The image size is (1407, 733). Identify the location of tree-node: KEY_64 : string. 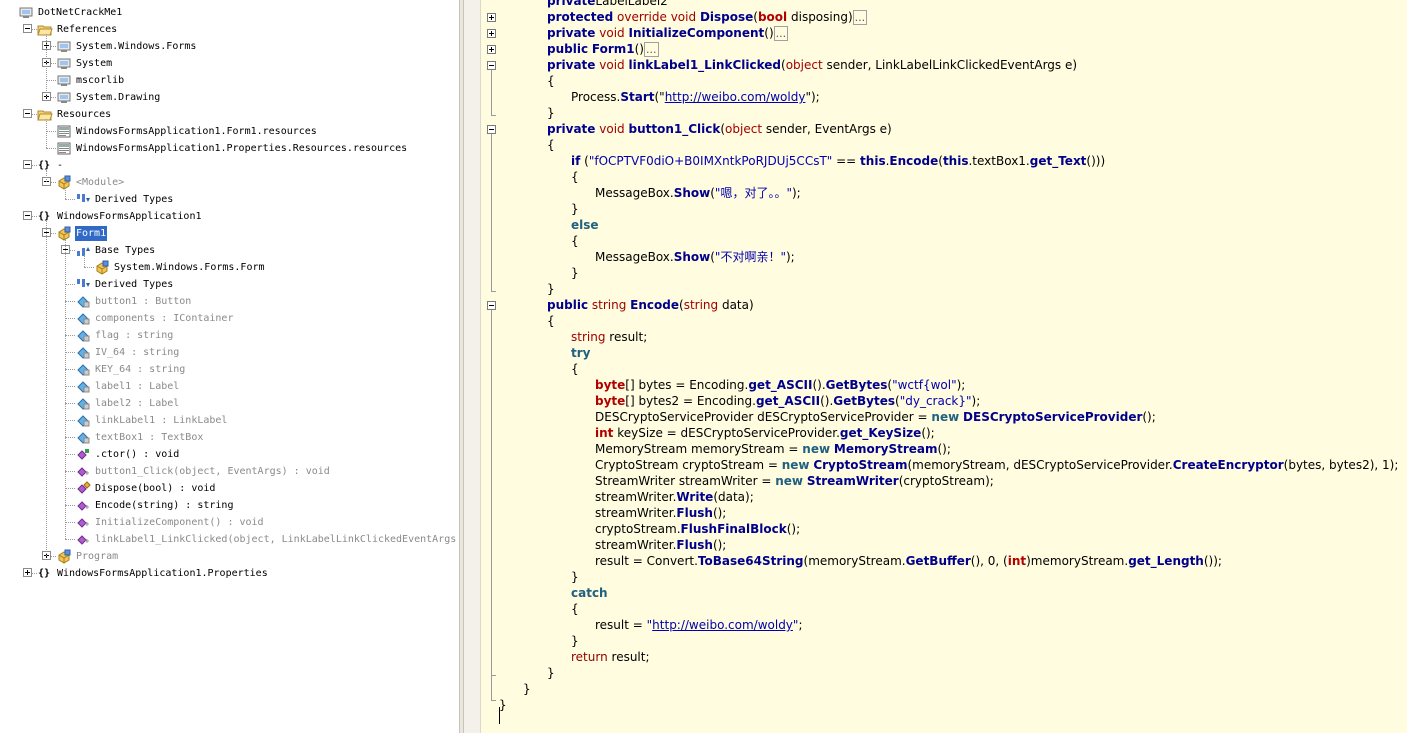
(229, 369).